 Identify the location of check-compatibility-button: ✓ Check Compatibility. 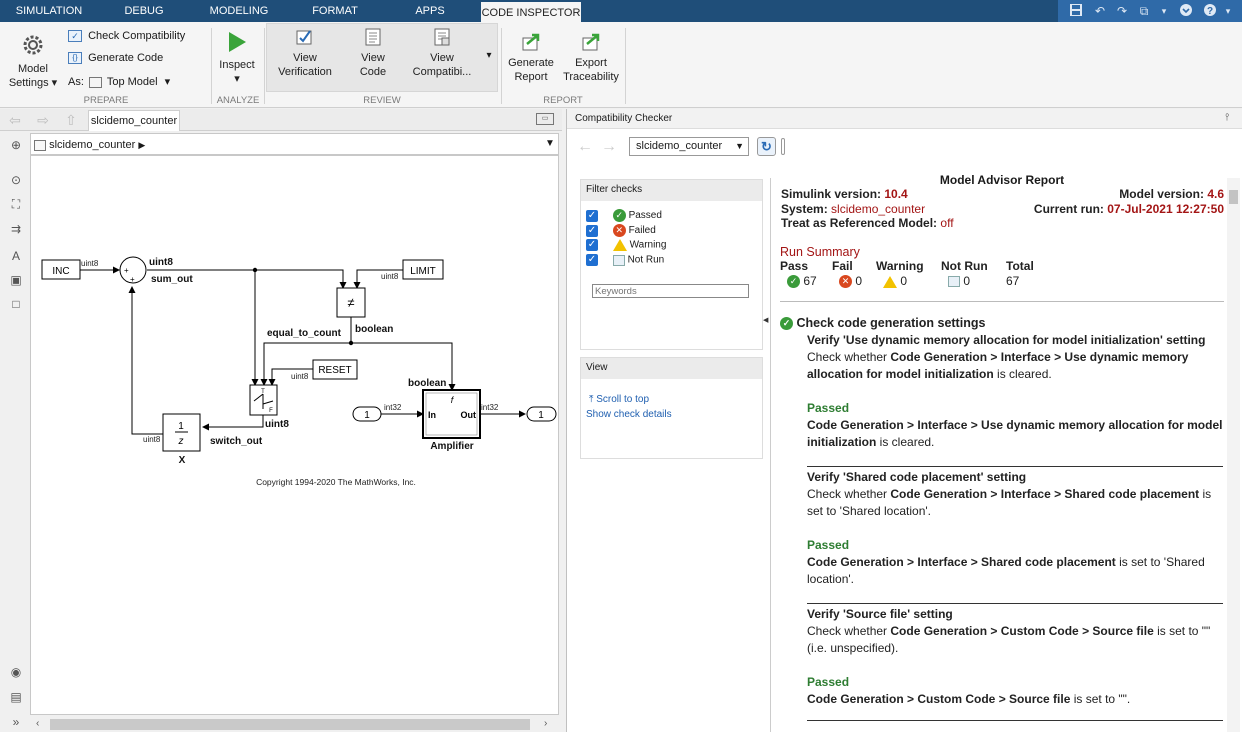
(138, 37).